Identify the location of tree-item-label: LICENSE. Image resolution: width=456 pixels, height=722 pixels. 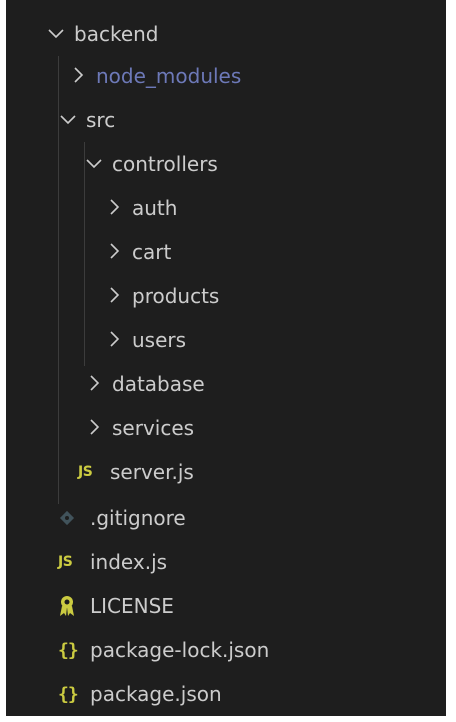
(132, 606).